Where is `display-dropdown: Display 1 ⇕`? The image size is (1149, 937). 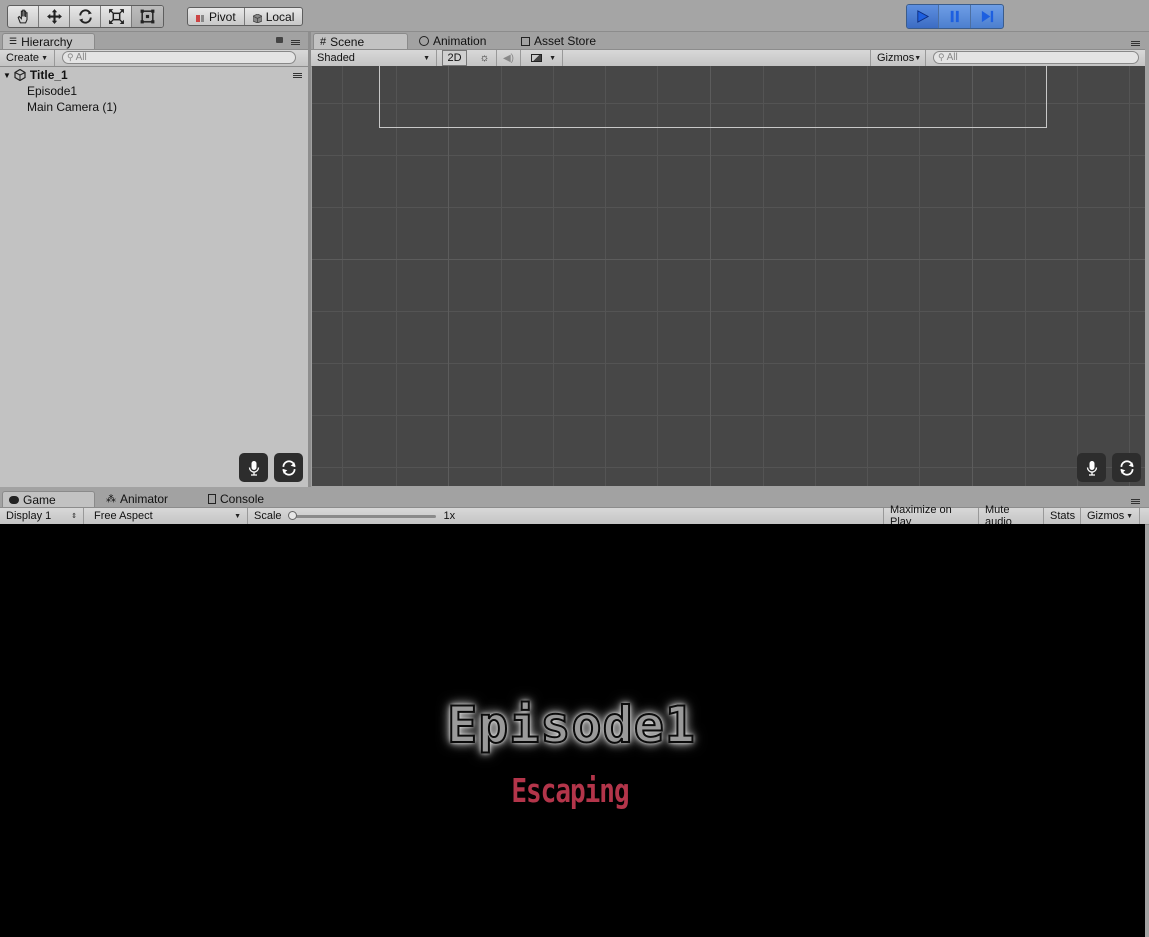
display-dropdown: Display 1 ⇕ is located at coordinates (42, 516).